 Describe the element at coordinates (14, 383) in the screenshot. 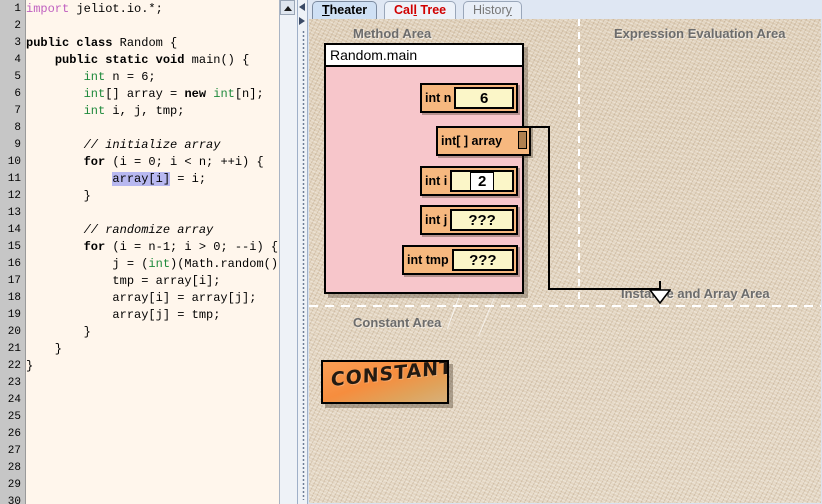

I see `line-number: 23` at that location.